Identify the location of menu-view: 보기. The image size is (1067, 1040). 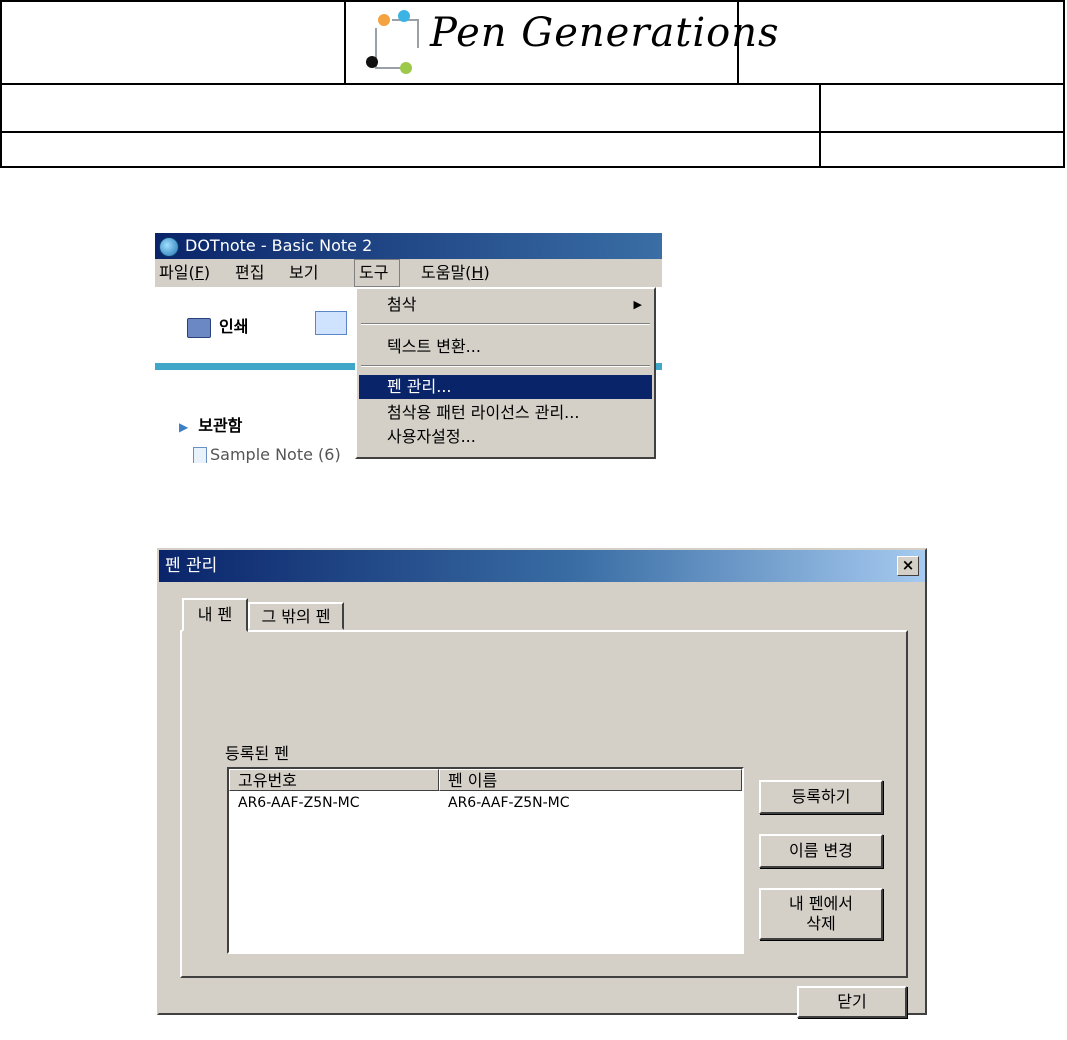
(303, 273).